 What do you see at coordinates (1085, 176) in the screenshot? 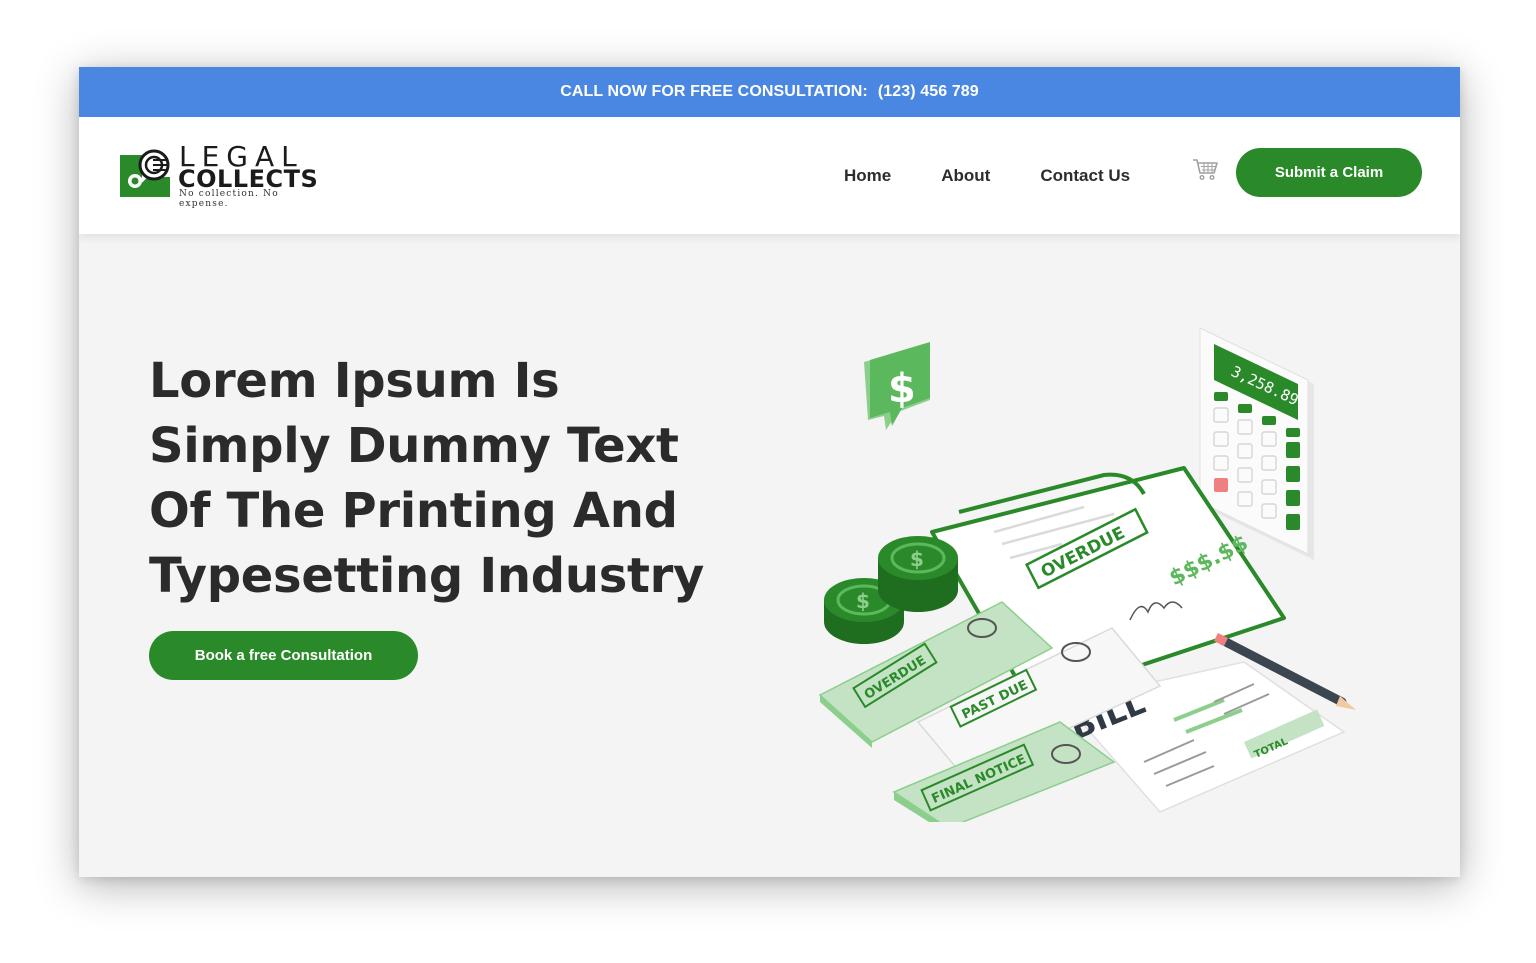
I see `nav-contact-us: Contact Us` at bounding box center [1085, 176].